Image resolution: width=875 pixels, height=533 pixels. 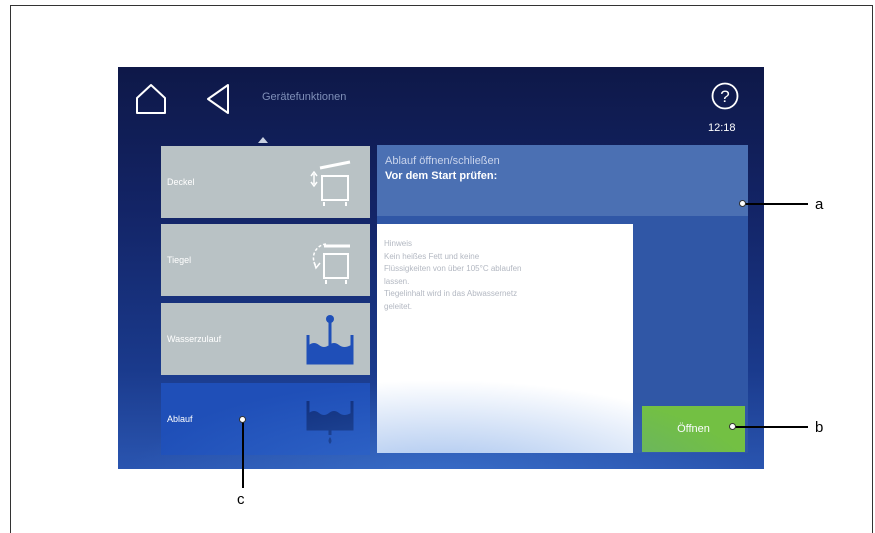 I want to click on note-line: lassen., so click(x=397, y=281).